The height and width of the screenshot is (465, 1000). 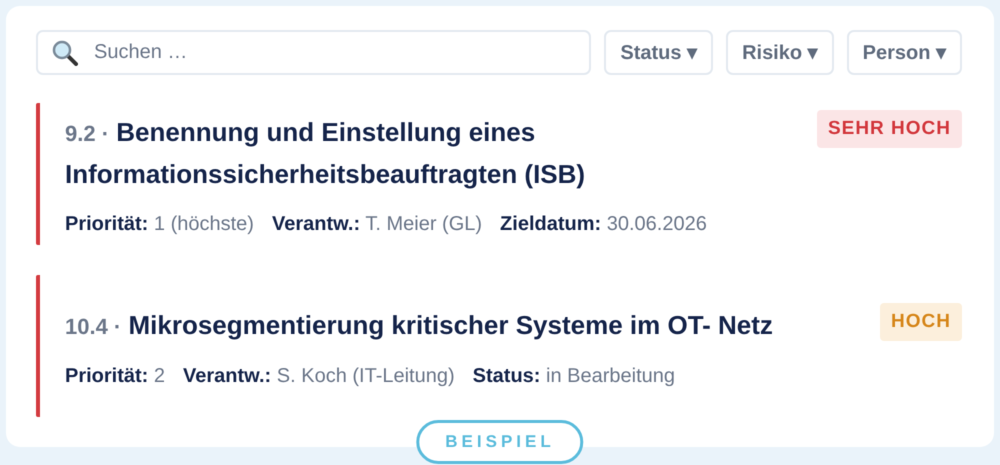 I want to click on meta-field: Verantw.: S. Koch (IT-Leitung), so click(x=319, y=376).